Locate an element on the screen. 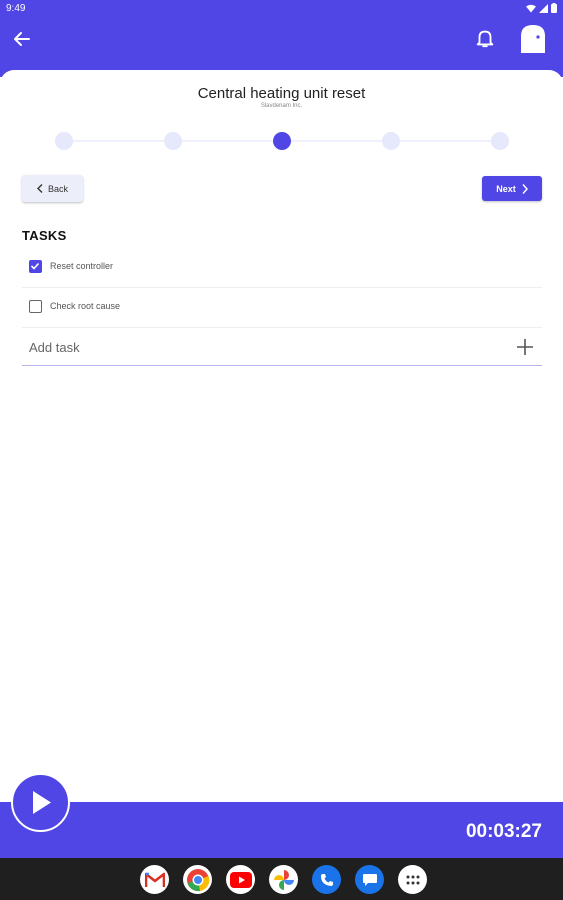  app-dock is located at coordinates (283, 879).